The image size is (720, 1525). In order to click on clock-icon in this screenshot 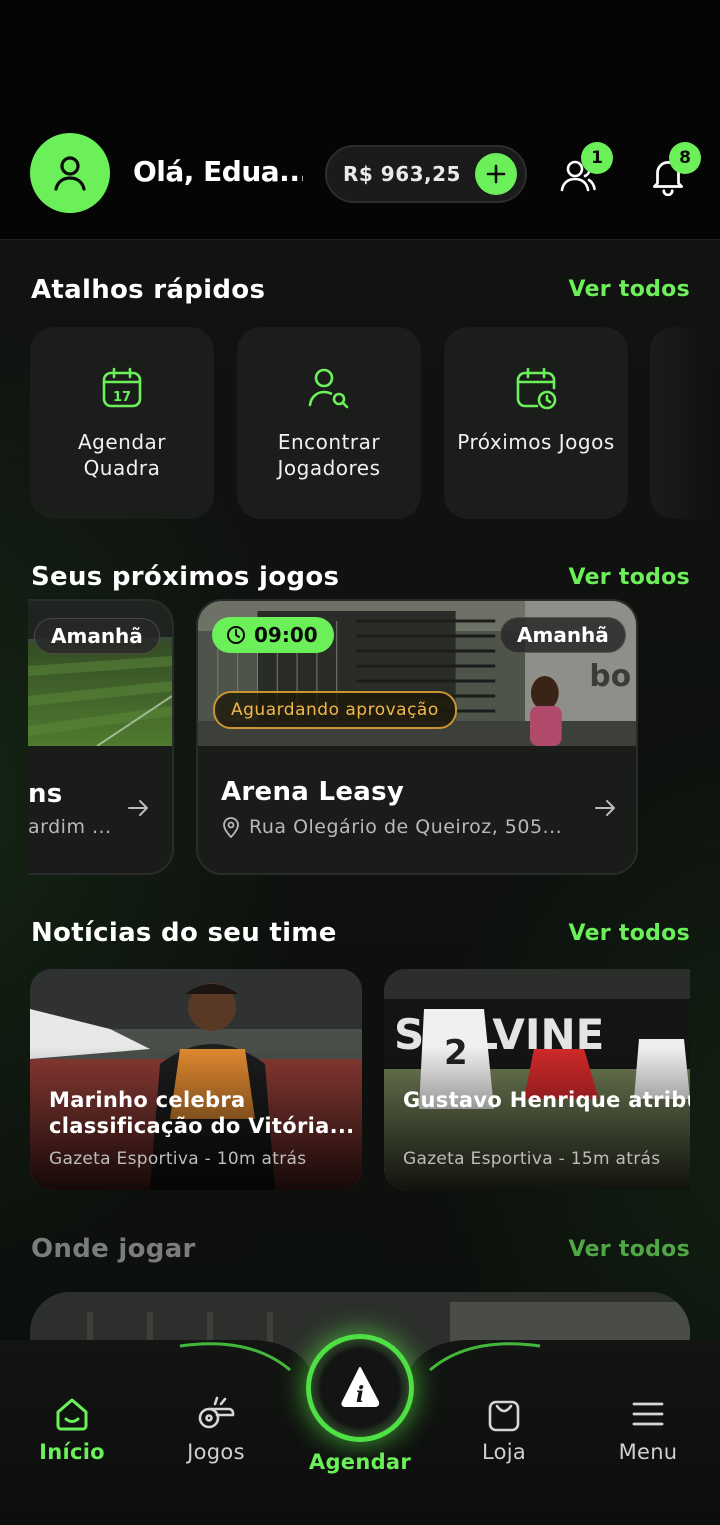, I will do `click(236, 635)`.